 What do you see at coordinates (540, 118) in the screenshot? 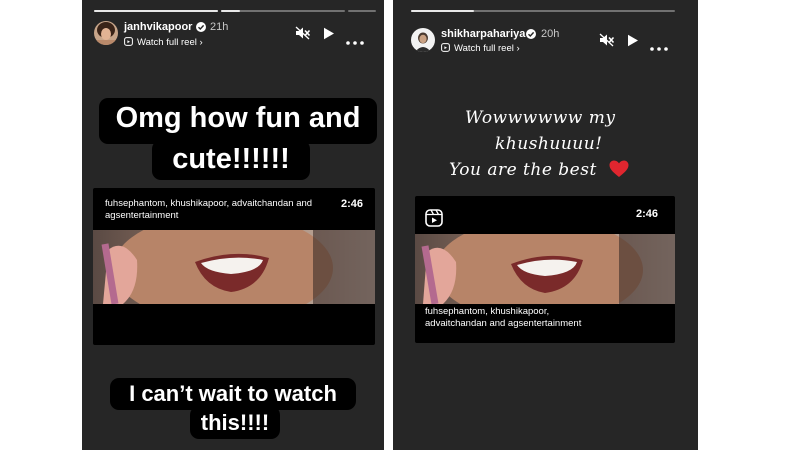
I see `message-line: Wowwwwww my` at bounding box center [540, 118].